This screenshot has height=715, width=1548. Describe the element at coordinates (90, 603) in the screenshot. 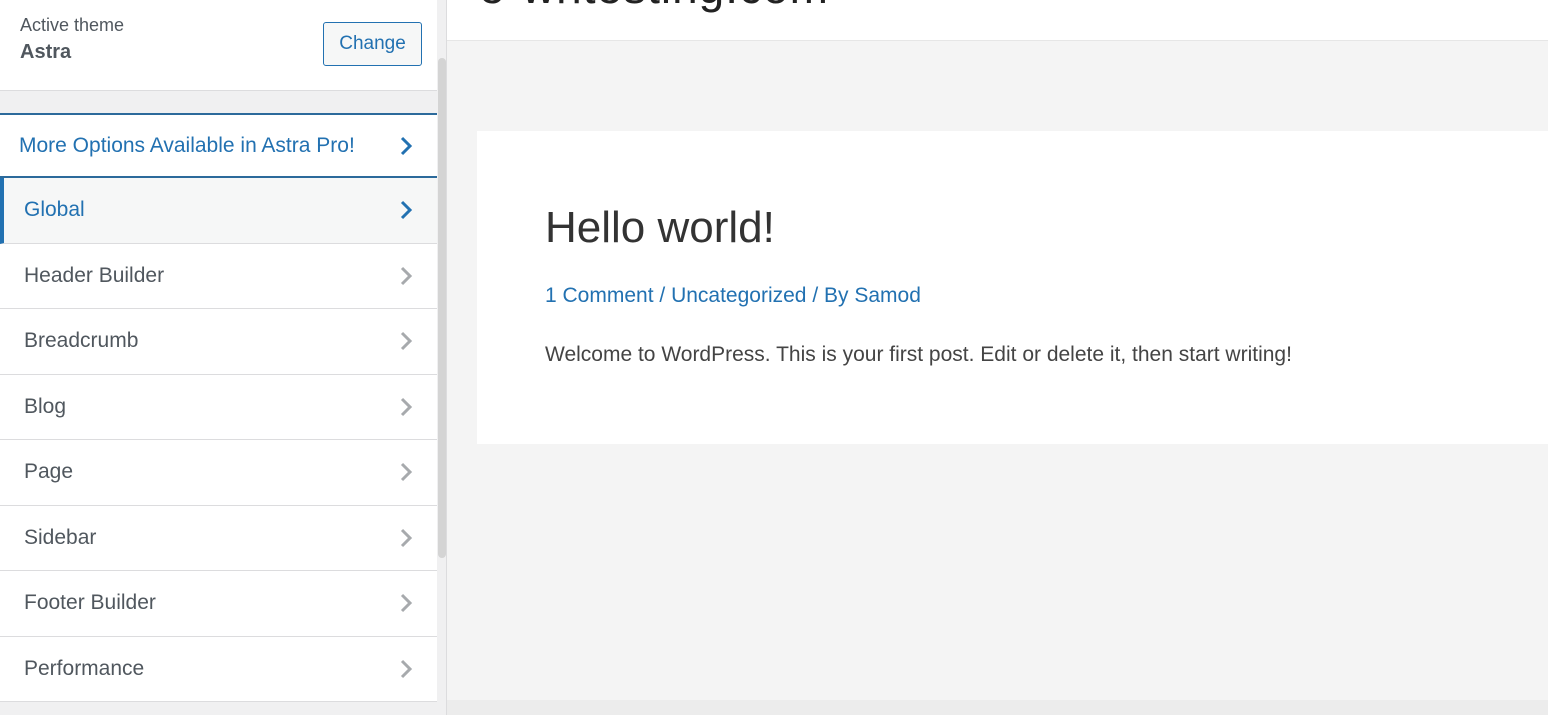

I see `section-label: Footer Builder` at that location.